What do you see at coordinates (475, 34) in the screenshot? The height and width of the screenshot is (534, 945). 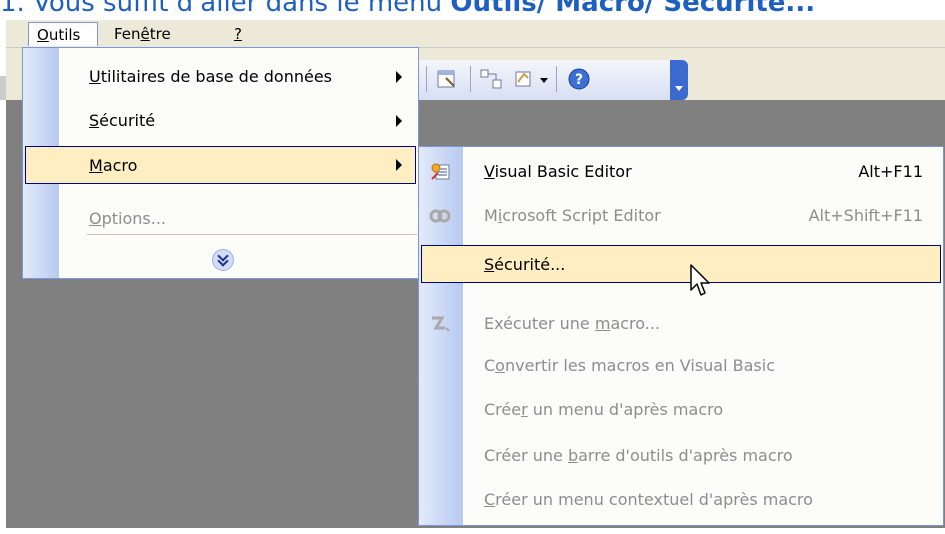 I see `menu-bar: Outils Fenêtre ?` at bounding box center [475, 34].